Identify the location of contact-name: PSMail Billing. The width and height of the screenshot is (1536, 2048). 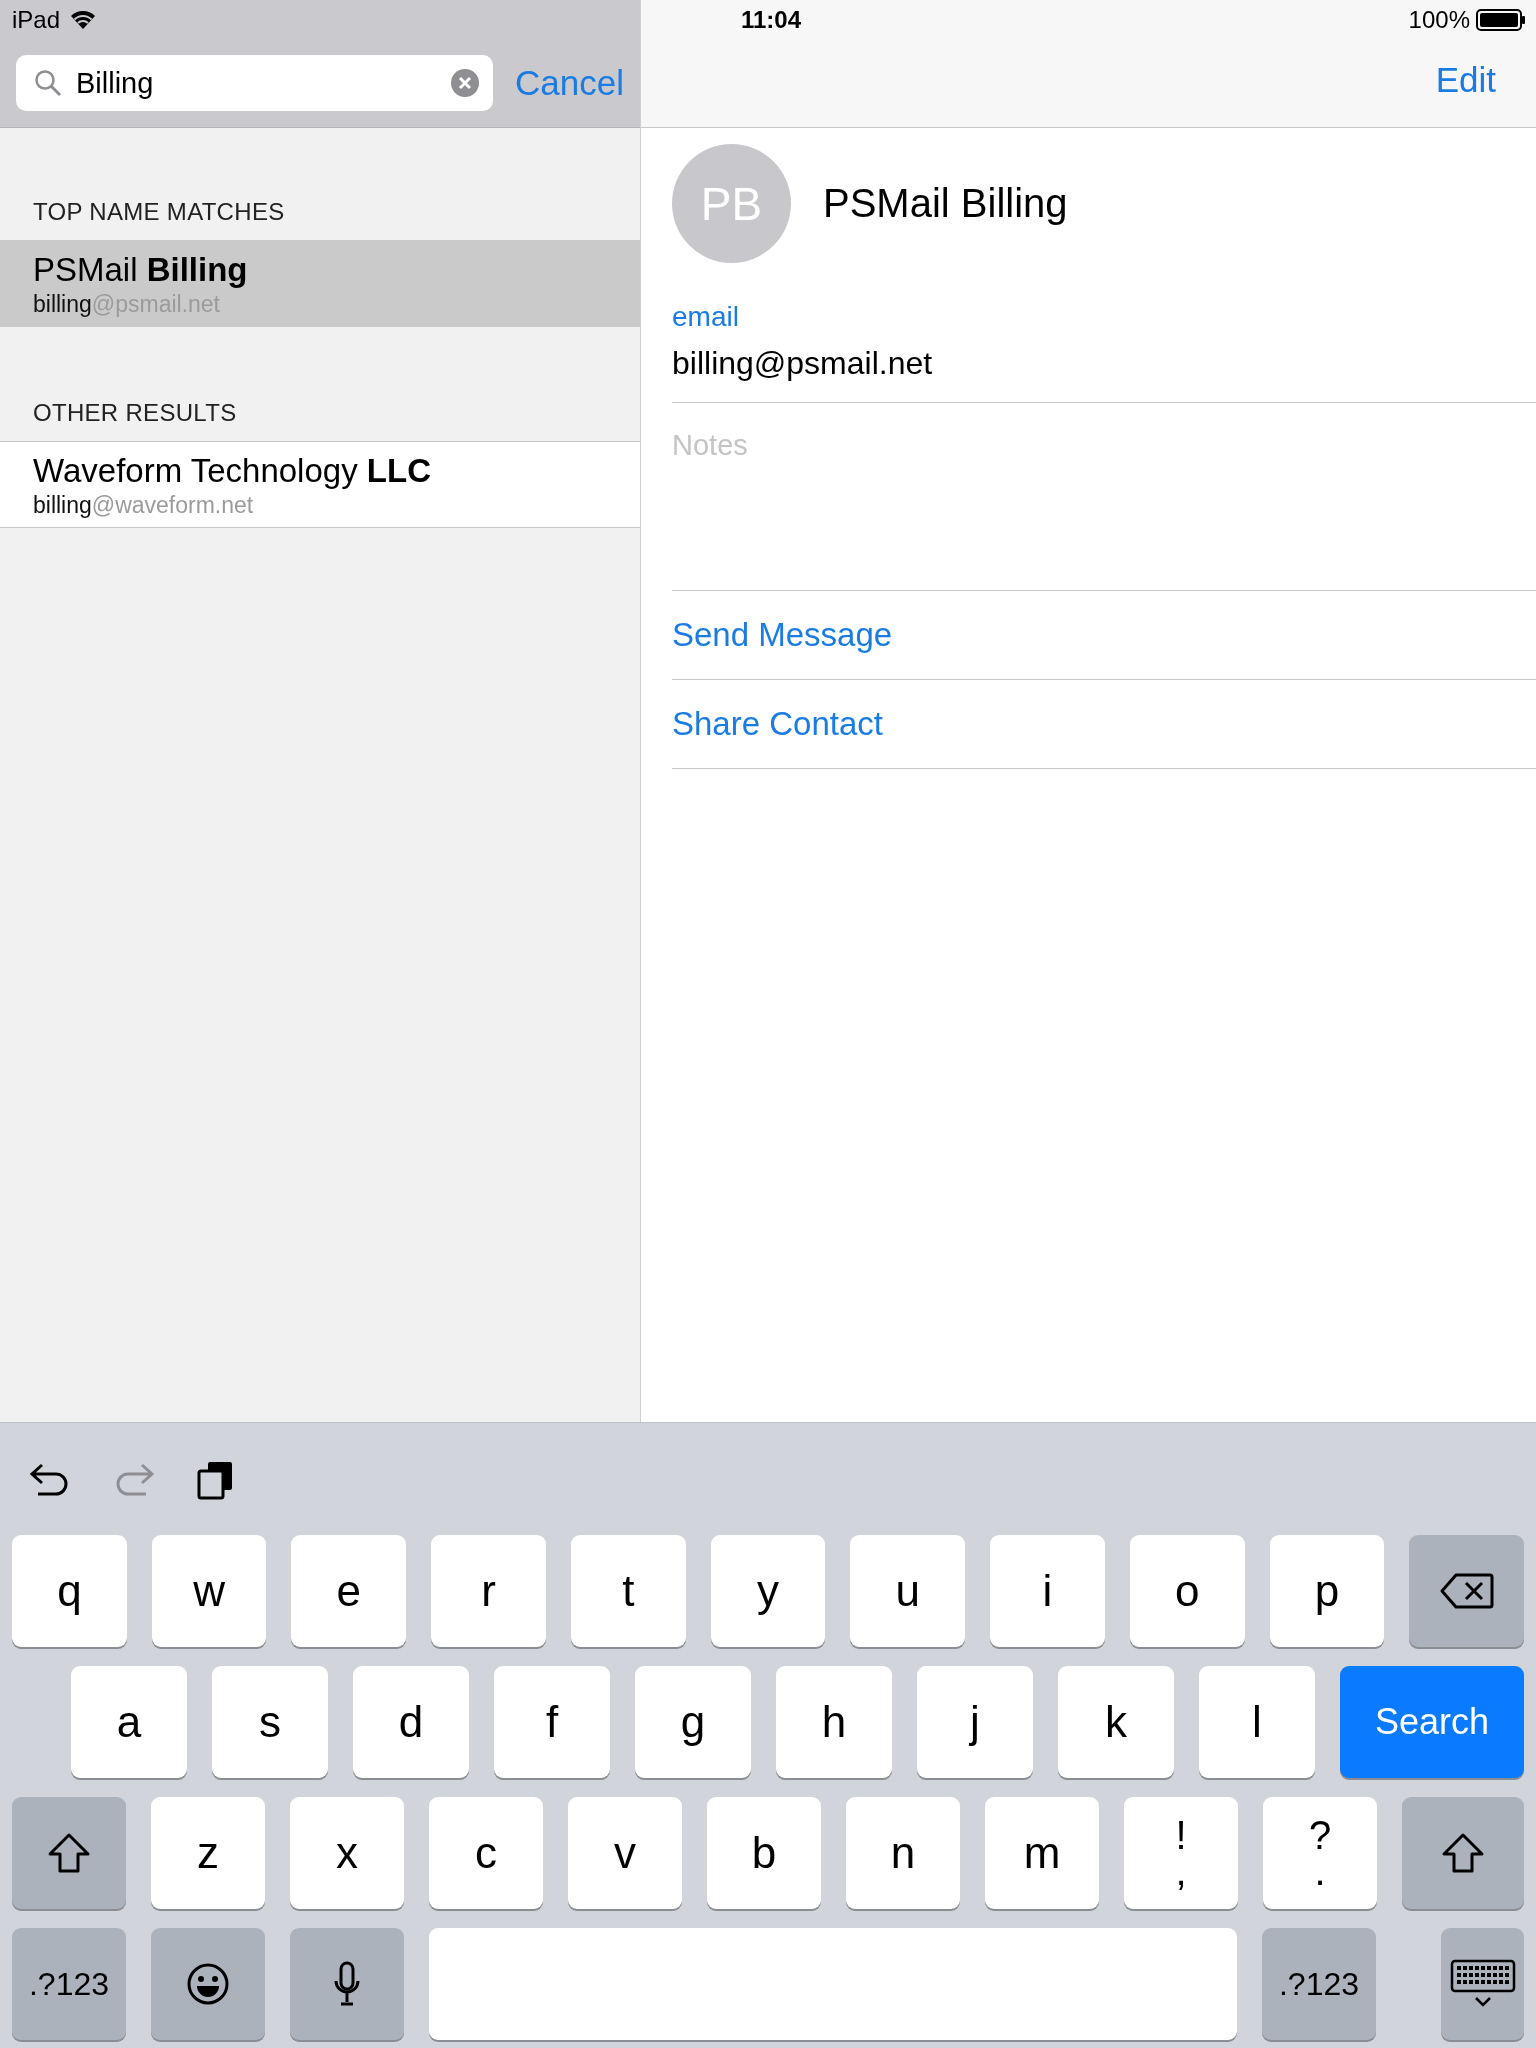
(141, 269).